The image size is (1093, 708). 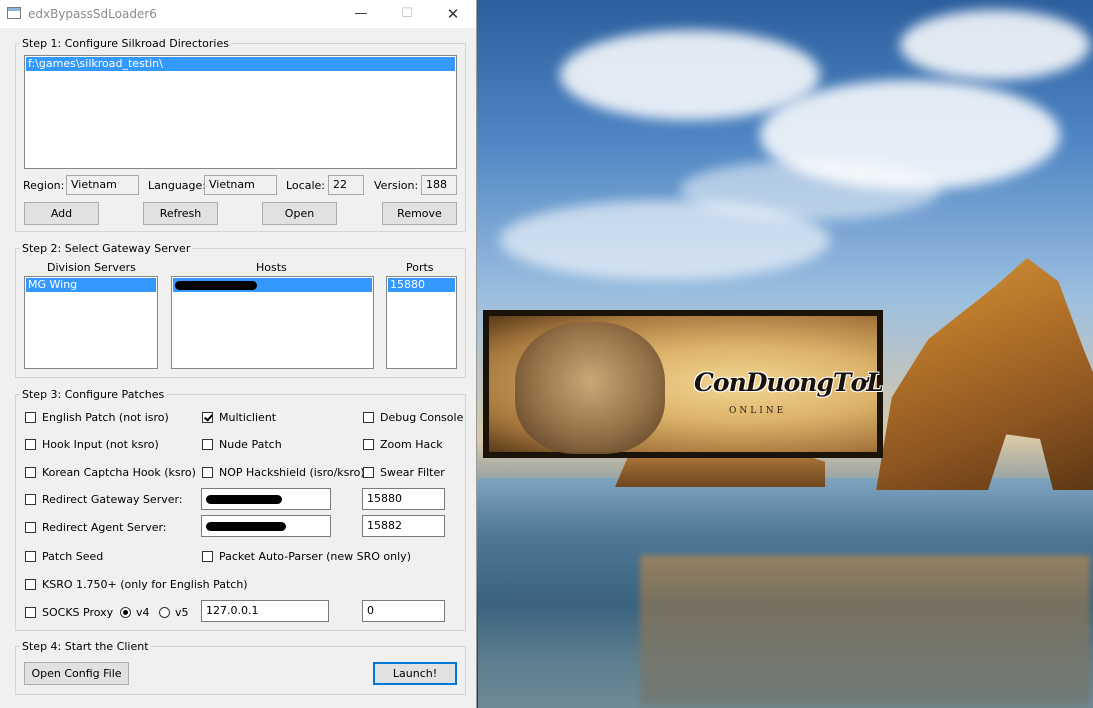 What do you see at coordinates (145, 584) in the screenshot?
I see `ksro-version-label: KSRO 1.750+ (only for English Patch)` at bounding box center [145, 584].